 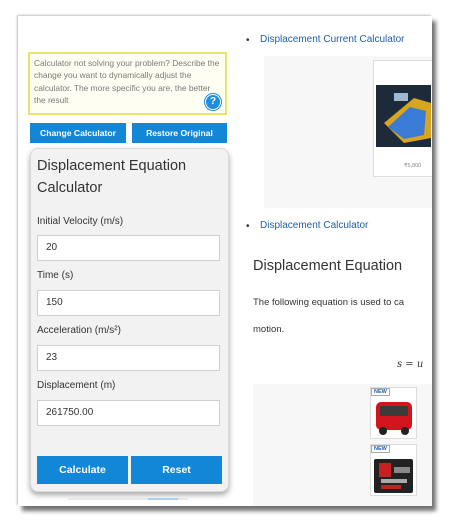 What do you see at coordinates (78, 133) in the screenshot?
I see `change-calculator-button: Change Calculator` at bounding box center [78, 133].